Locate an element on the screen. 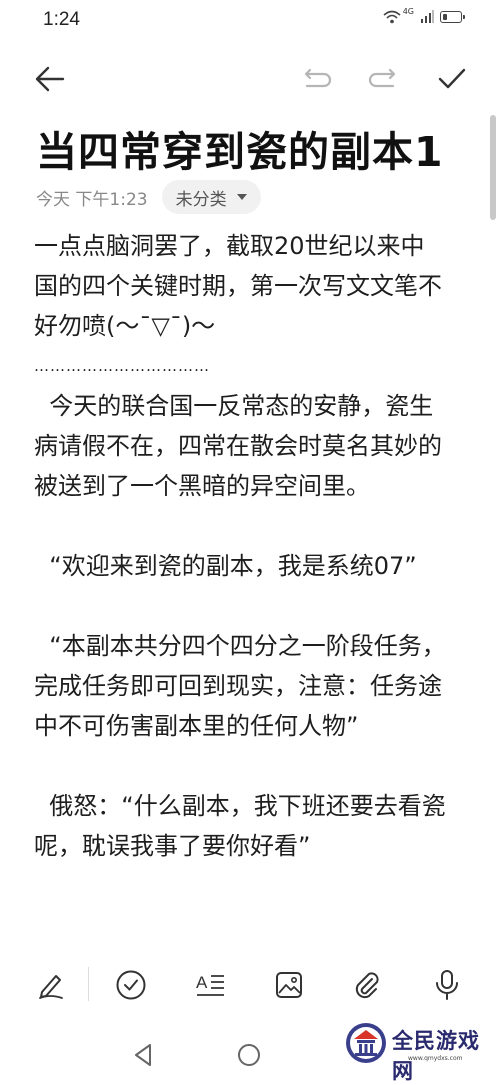 The image size is (500, 1085). wifi-icon is located at coordinates (392, 17).